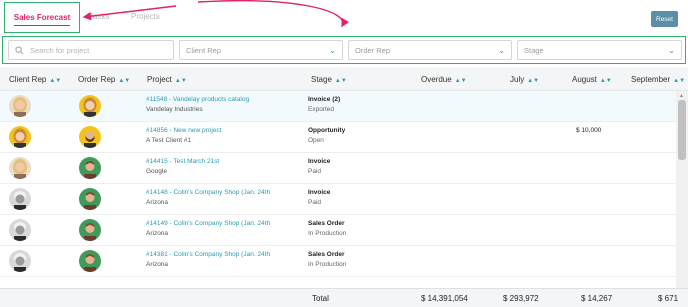  What do you see at coordinates (534, 50) in the screenshot?
I see `stage-select-label: Stage` at bounding box center [534, 50].